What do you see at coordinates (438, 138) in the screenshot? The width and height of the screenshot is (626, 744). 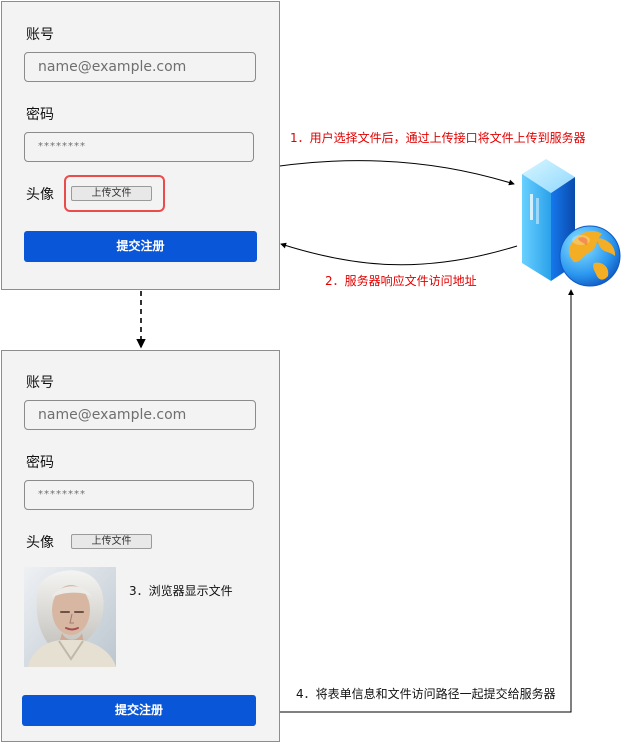 I see `step-1-annotation: 1．用户选择文件后，通过上传接口将文件上传到服务器` at bounding box center [438, 138].